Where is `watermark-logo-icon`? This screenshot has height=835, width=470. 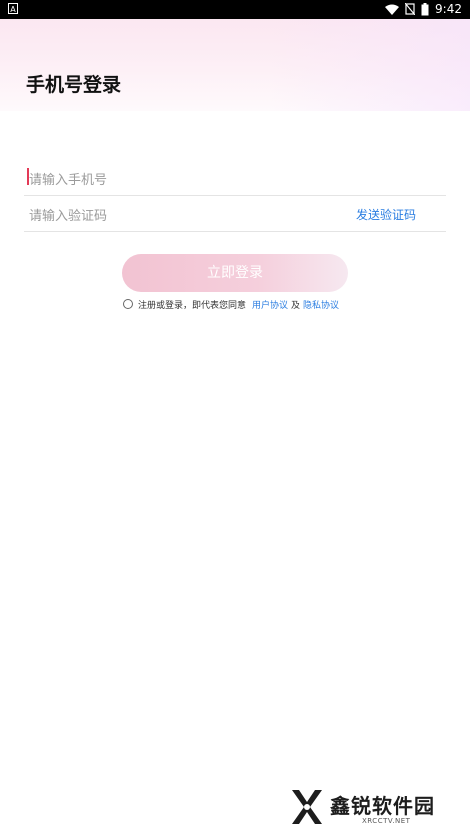 watermark-logo-icon is located at coordinates (307, 807).